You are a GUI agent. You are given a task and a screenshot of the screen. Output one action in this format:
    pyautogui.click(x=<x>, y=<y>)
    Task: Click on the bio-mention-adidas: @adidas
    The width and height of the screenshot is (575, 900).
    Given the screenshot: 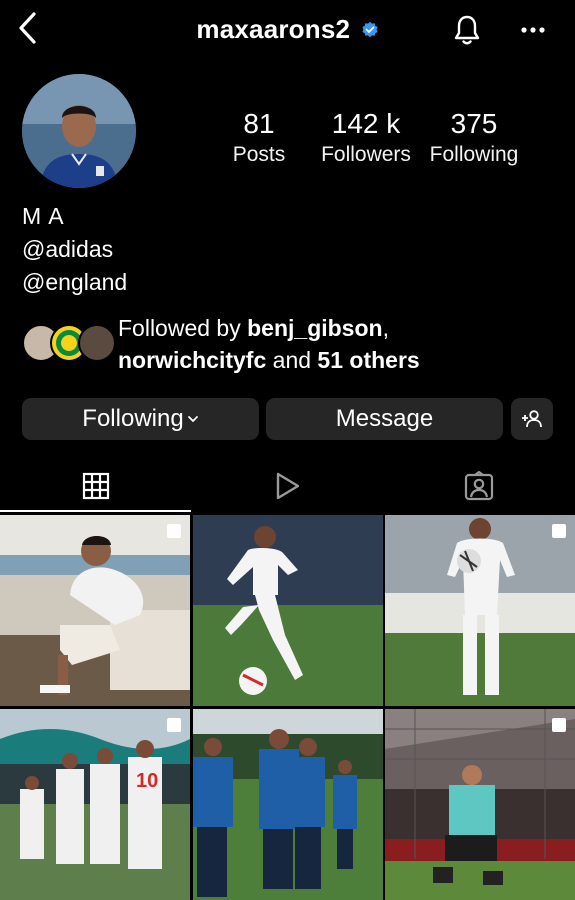 What is the action you would take?
    pyautogui.click(x=74, y=249)
    